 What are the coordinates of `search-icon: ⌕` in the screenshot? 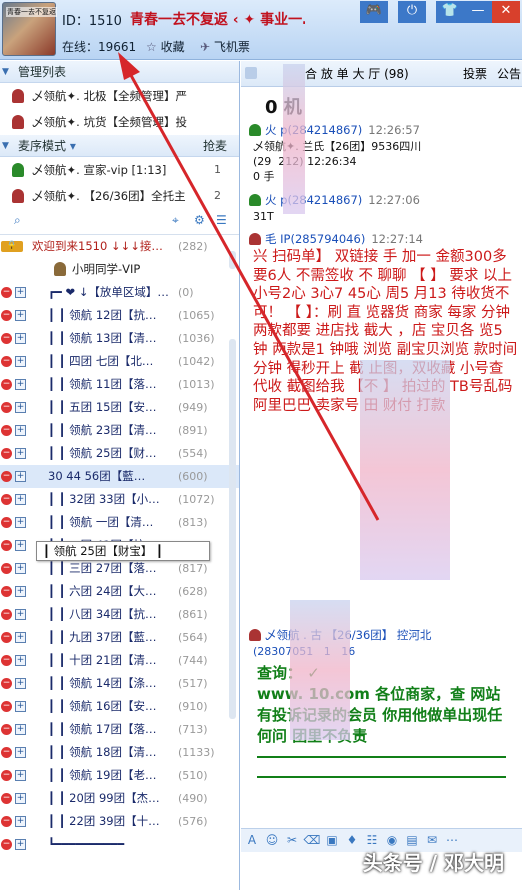 It's located at (17, 220).